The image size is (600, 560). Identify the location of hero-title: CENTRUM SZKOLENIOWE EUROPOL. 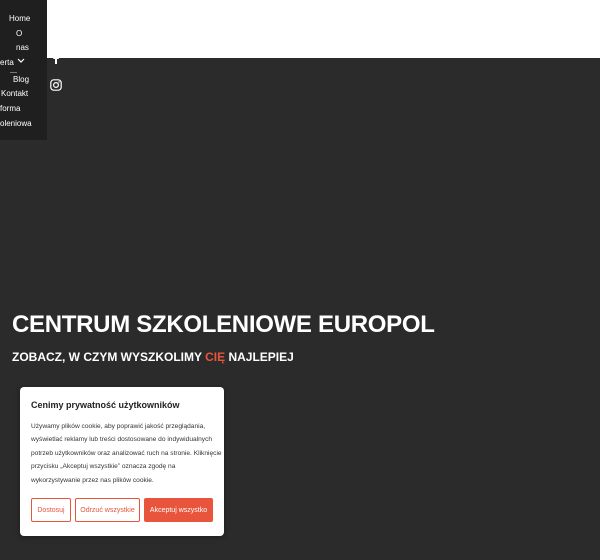
(223, 324).